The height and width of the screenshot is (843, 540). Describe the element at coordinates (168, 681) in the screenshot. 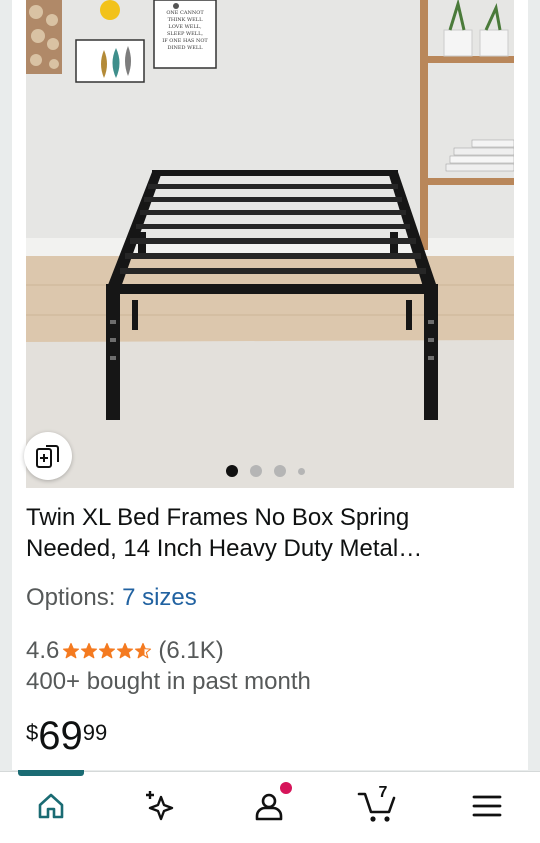

I see `bought-in-past-month: 400+ bought in past month` at that location.